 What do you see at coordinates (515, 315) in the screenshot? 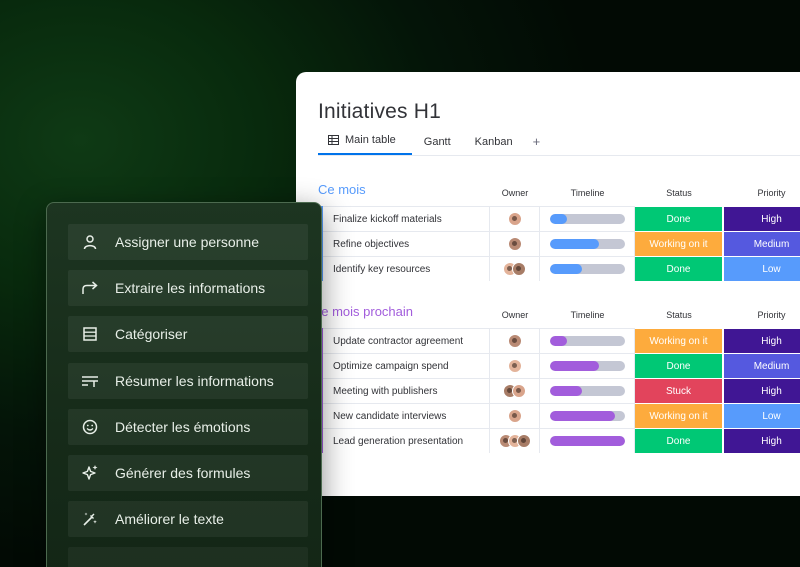
I see `column-header-owner: Owner` at bounding box center [515, 315].